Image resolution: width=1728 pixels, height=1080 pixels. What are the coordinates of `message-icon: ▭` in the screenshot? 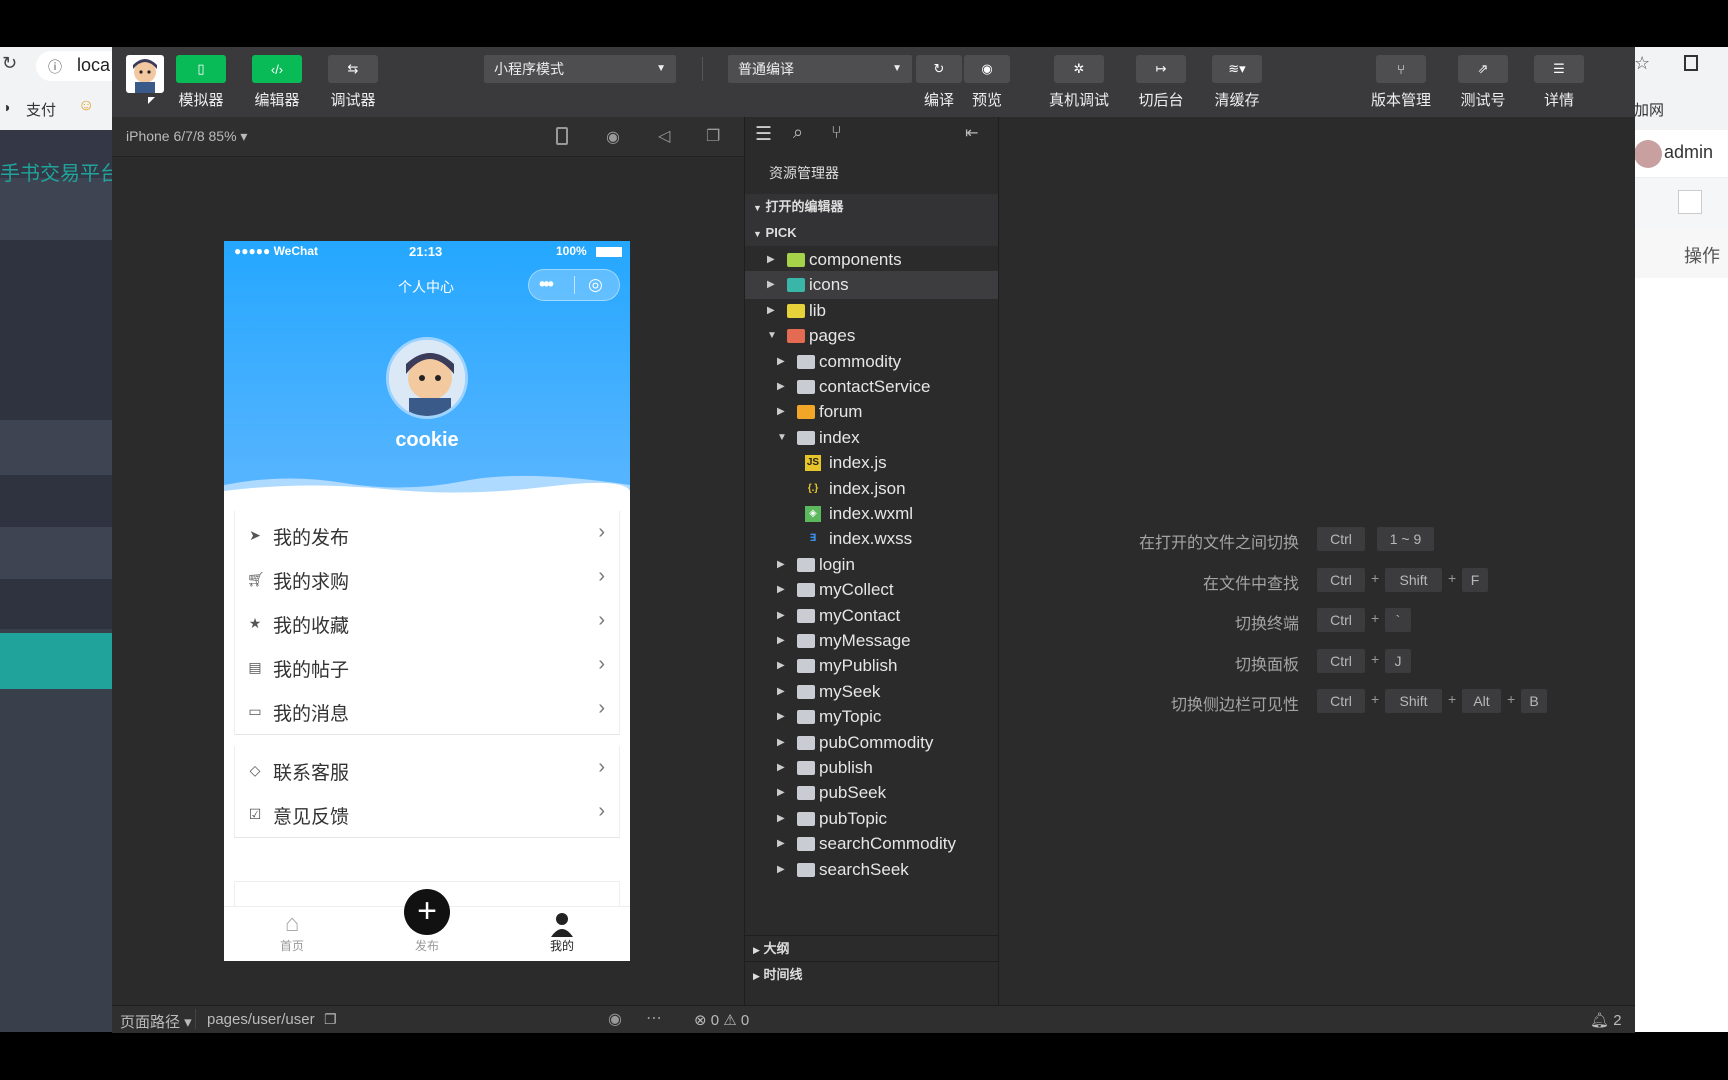 It's located at (255, 711).